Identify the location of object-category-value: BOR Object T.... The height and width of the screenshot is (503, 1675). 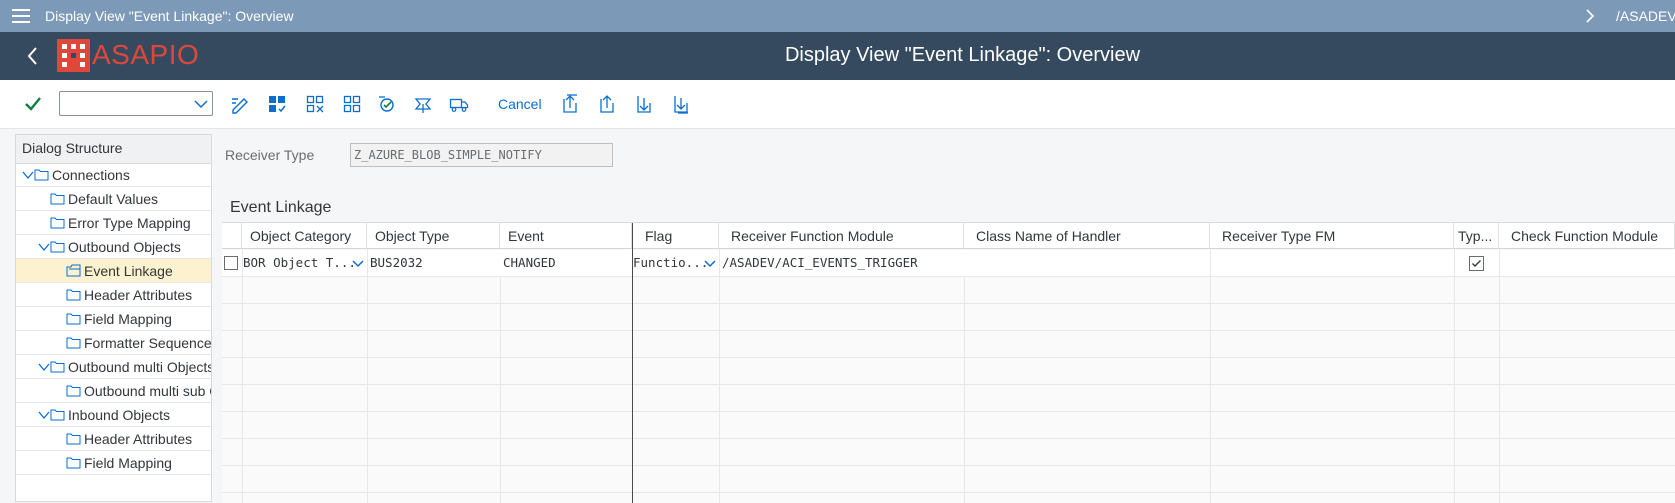
(299, 262).